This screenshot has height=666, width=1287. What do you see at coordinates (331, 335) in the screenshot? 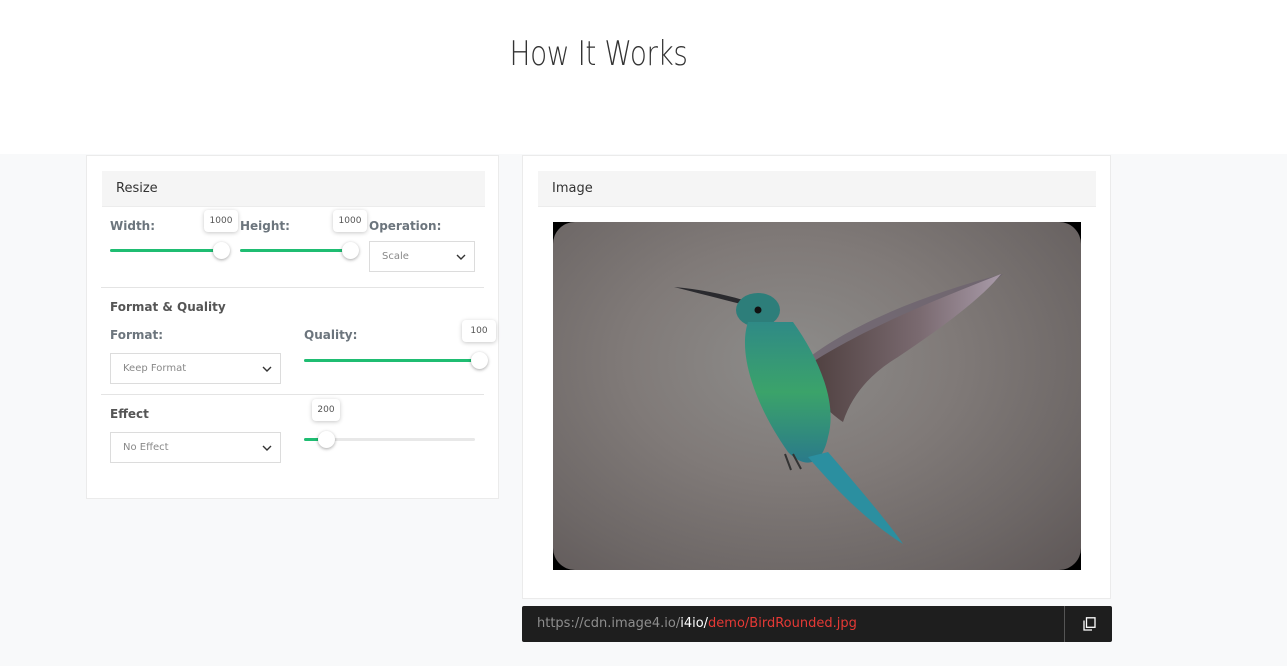
I see `quality-label: Quality:` at bounding box center [331, 335].